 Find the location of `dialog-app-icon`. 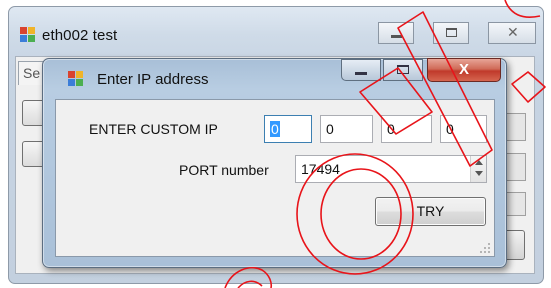

dialog-app-icon is located at coordinates (76, 79).